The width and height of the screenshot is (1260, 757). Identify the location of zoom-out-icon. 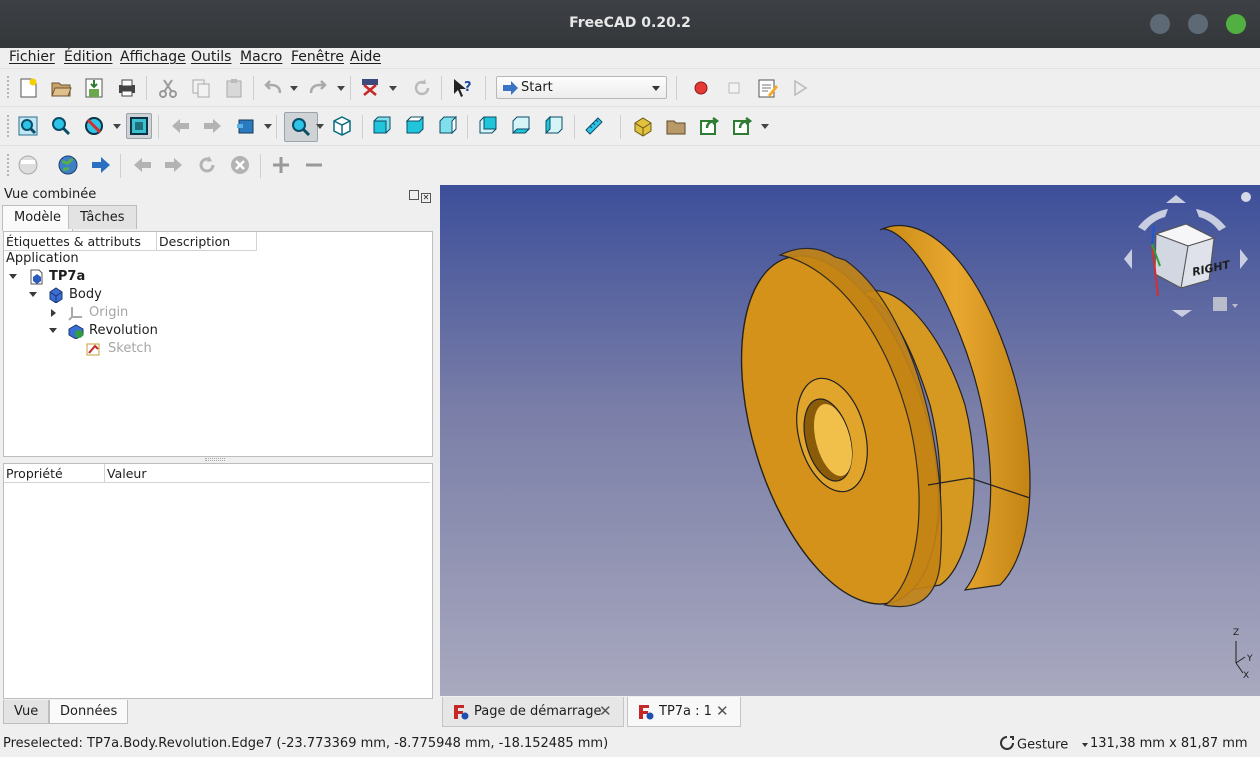
(314, 165).